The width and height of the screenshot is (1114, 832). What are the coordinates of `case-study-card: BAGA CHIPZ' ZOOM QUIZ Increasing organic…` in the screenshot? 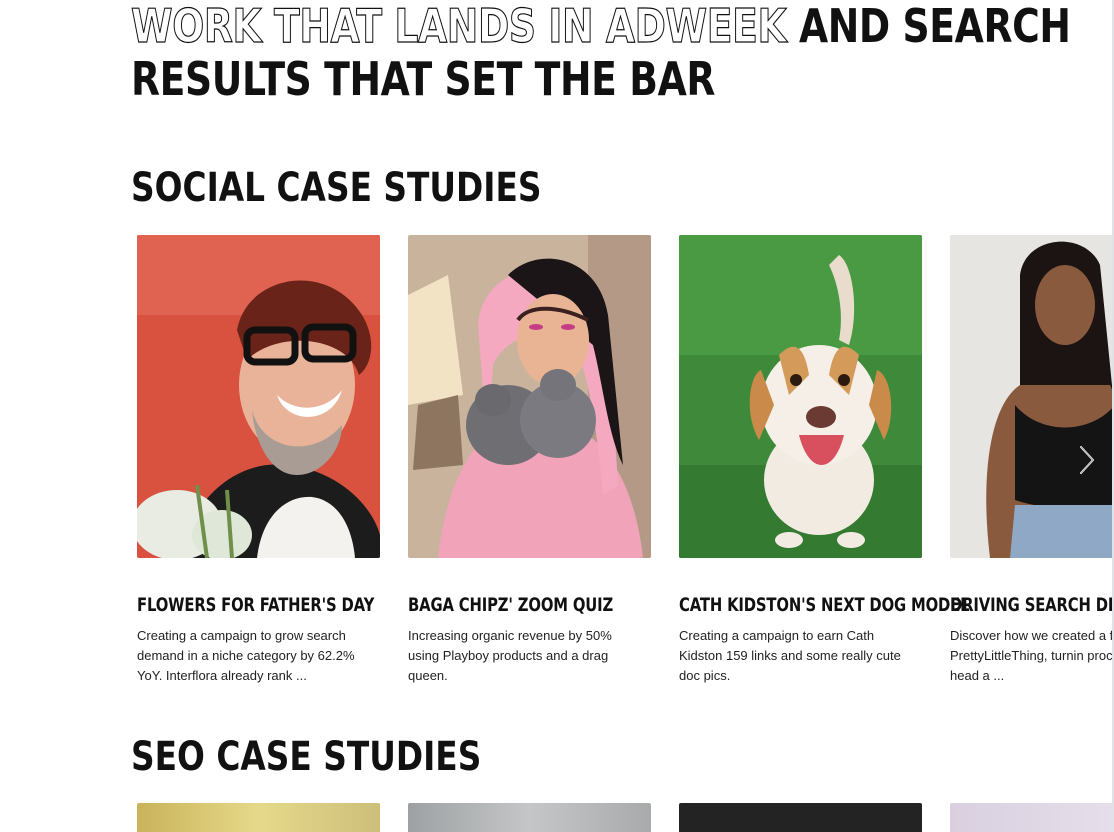 It's located at (529, 460).